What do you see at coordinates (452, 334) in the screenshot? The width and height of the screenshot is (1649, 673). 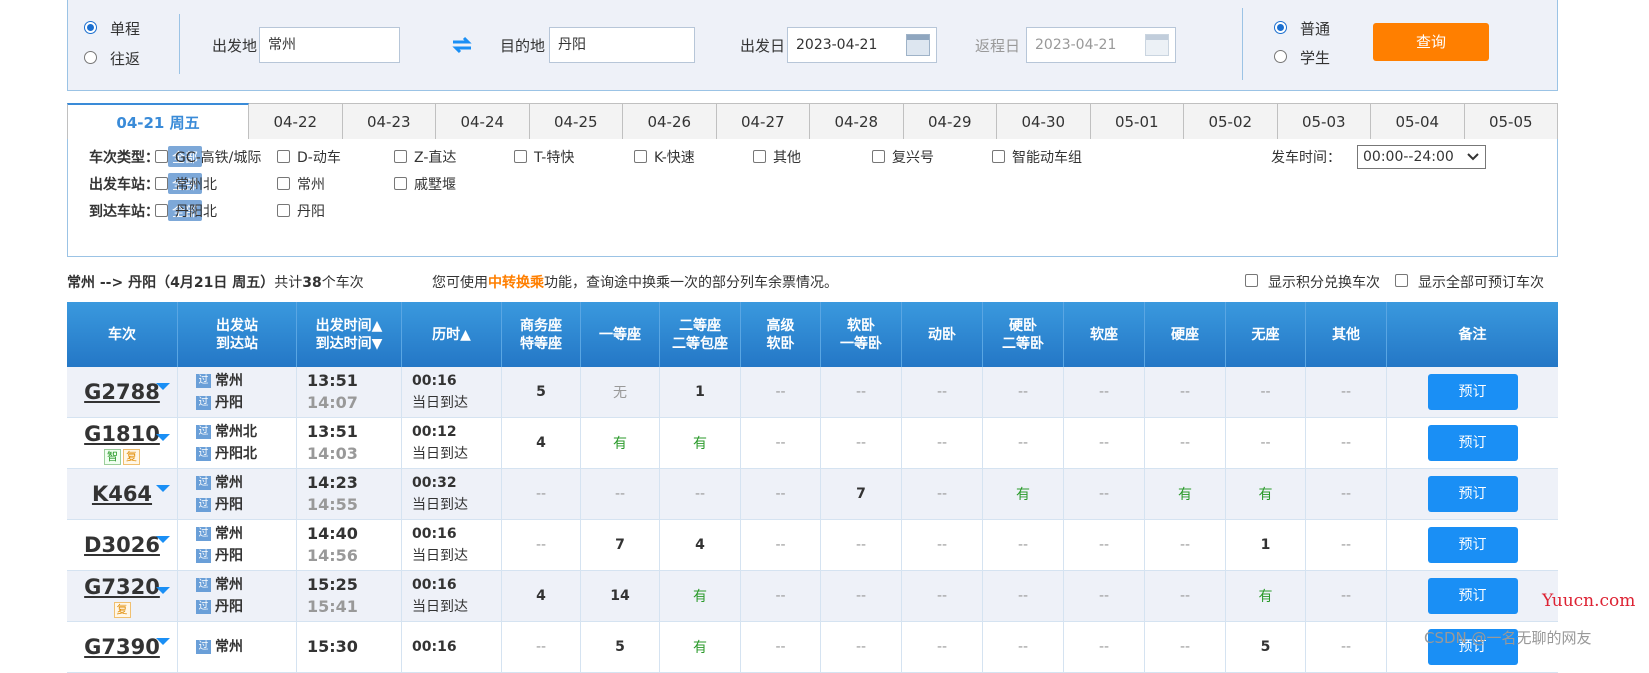 I see `column-header: 历时▲` at bounding box center [452, 334].